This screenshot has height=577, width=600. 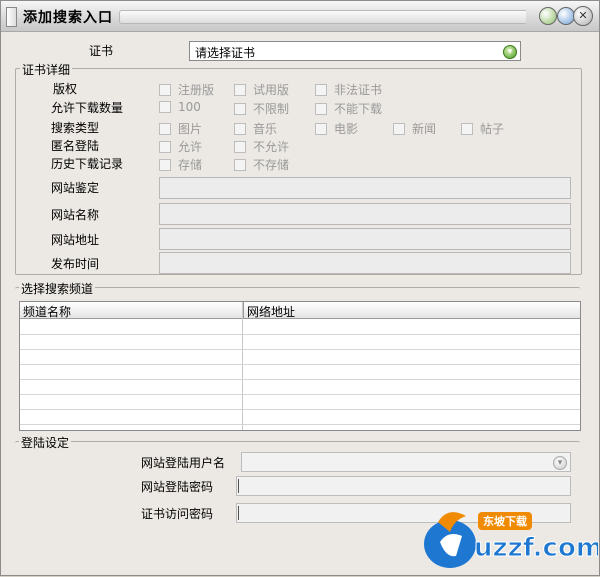 I want to click on option-label: 电影, so click(x=346, y=129).